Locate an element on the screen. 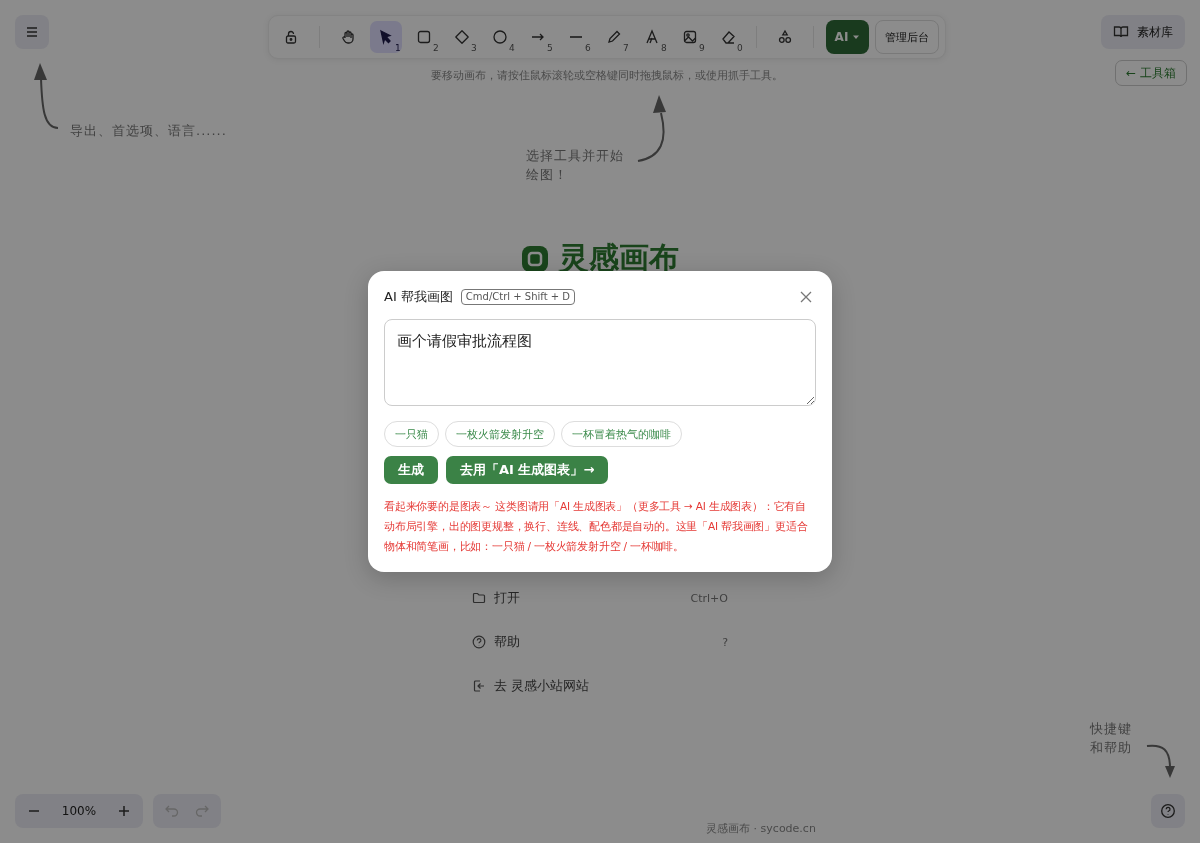 The image size is (1200, 843). menu-icon is located at coordinates (32, 32).